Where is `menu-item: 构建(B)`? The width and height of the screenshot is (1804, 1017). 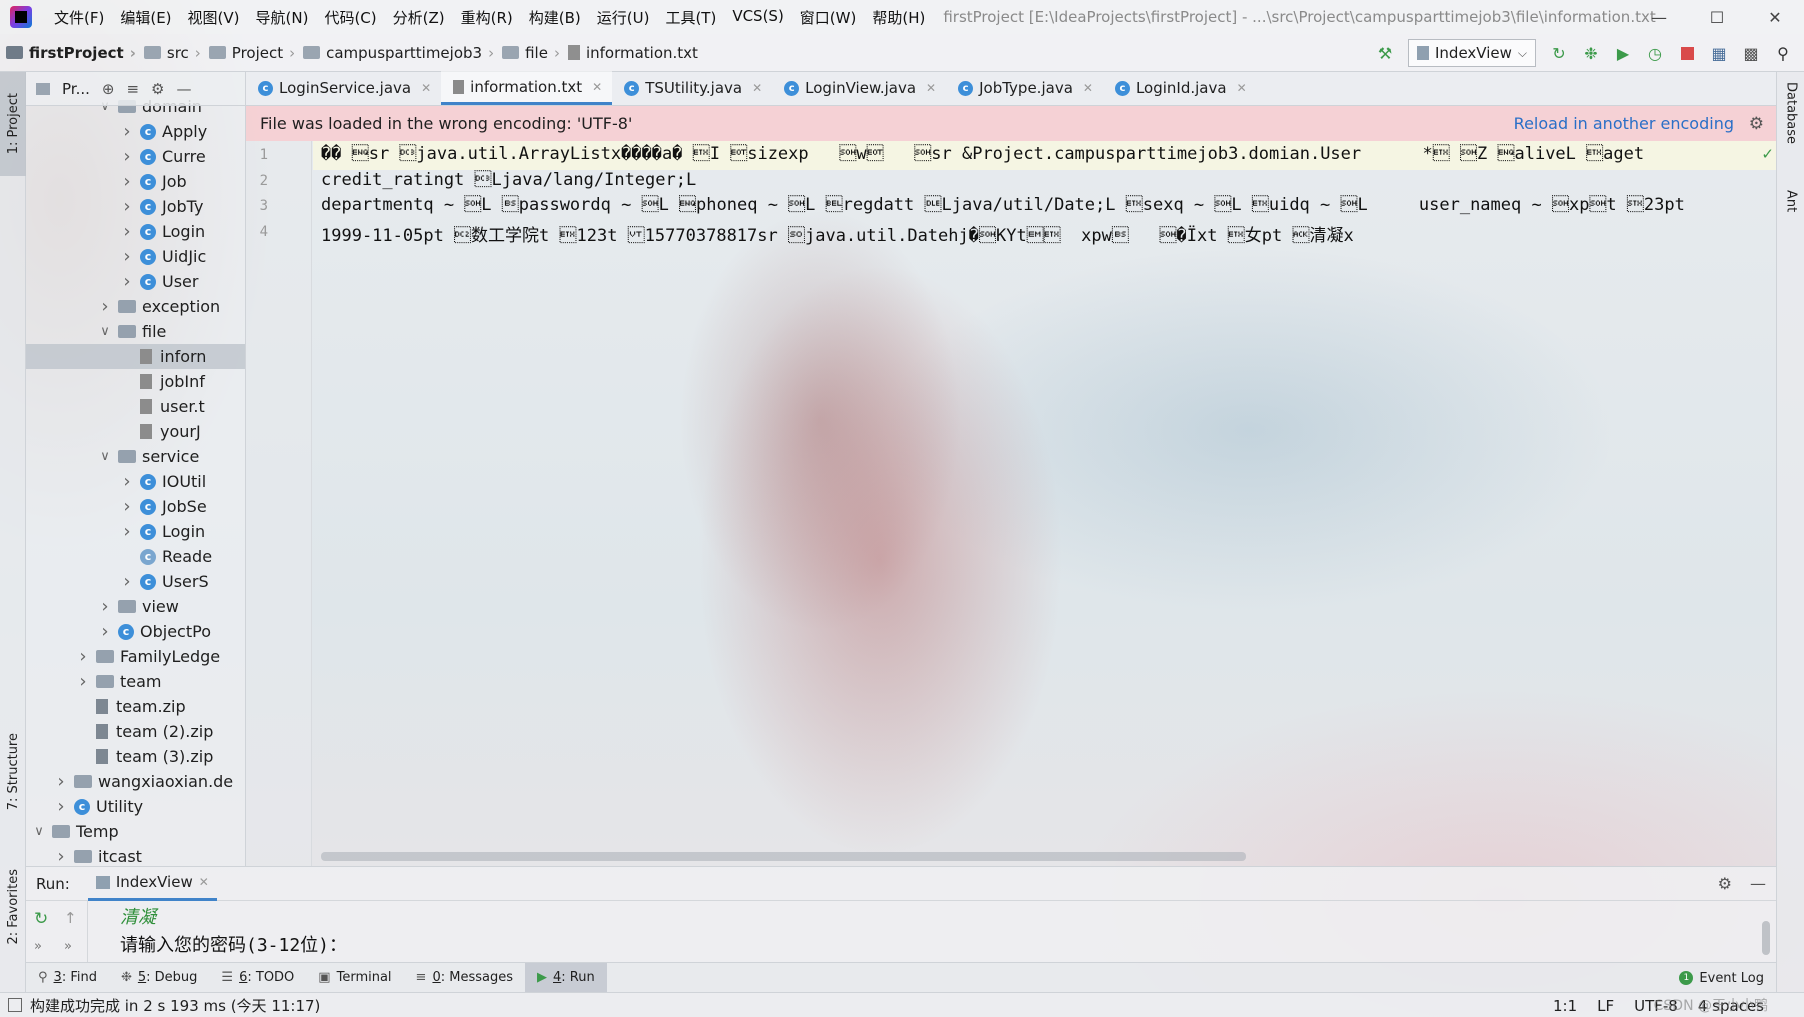 menu-item: 构建(B) is located at coordinates (555, 17).